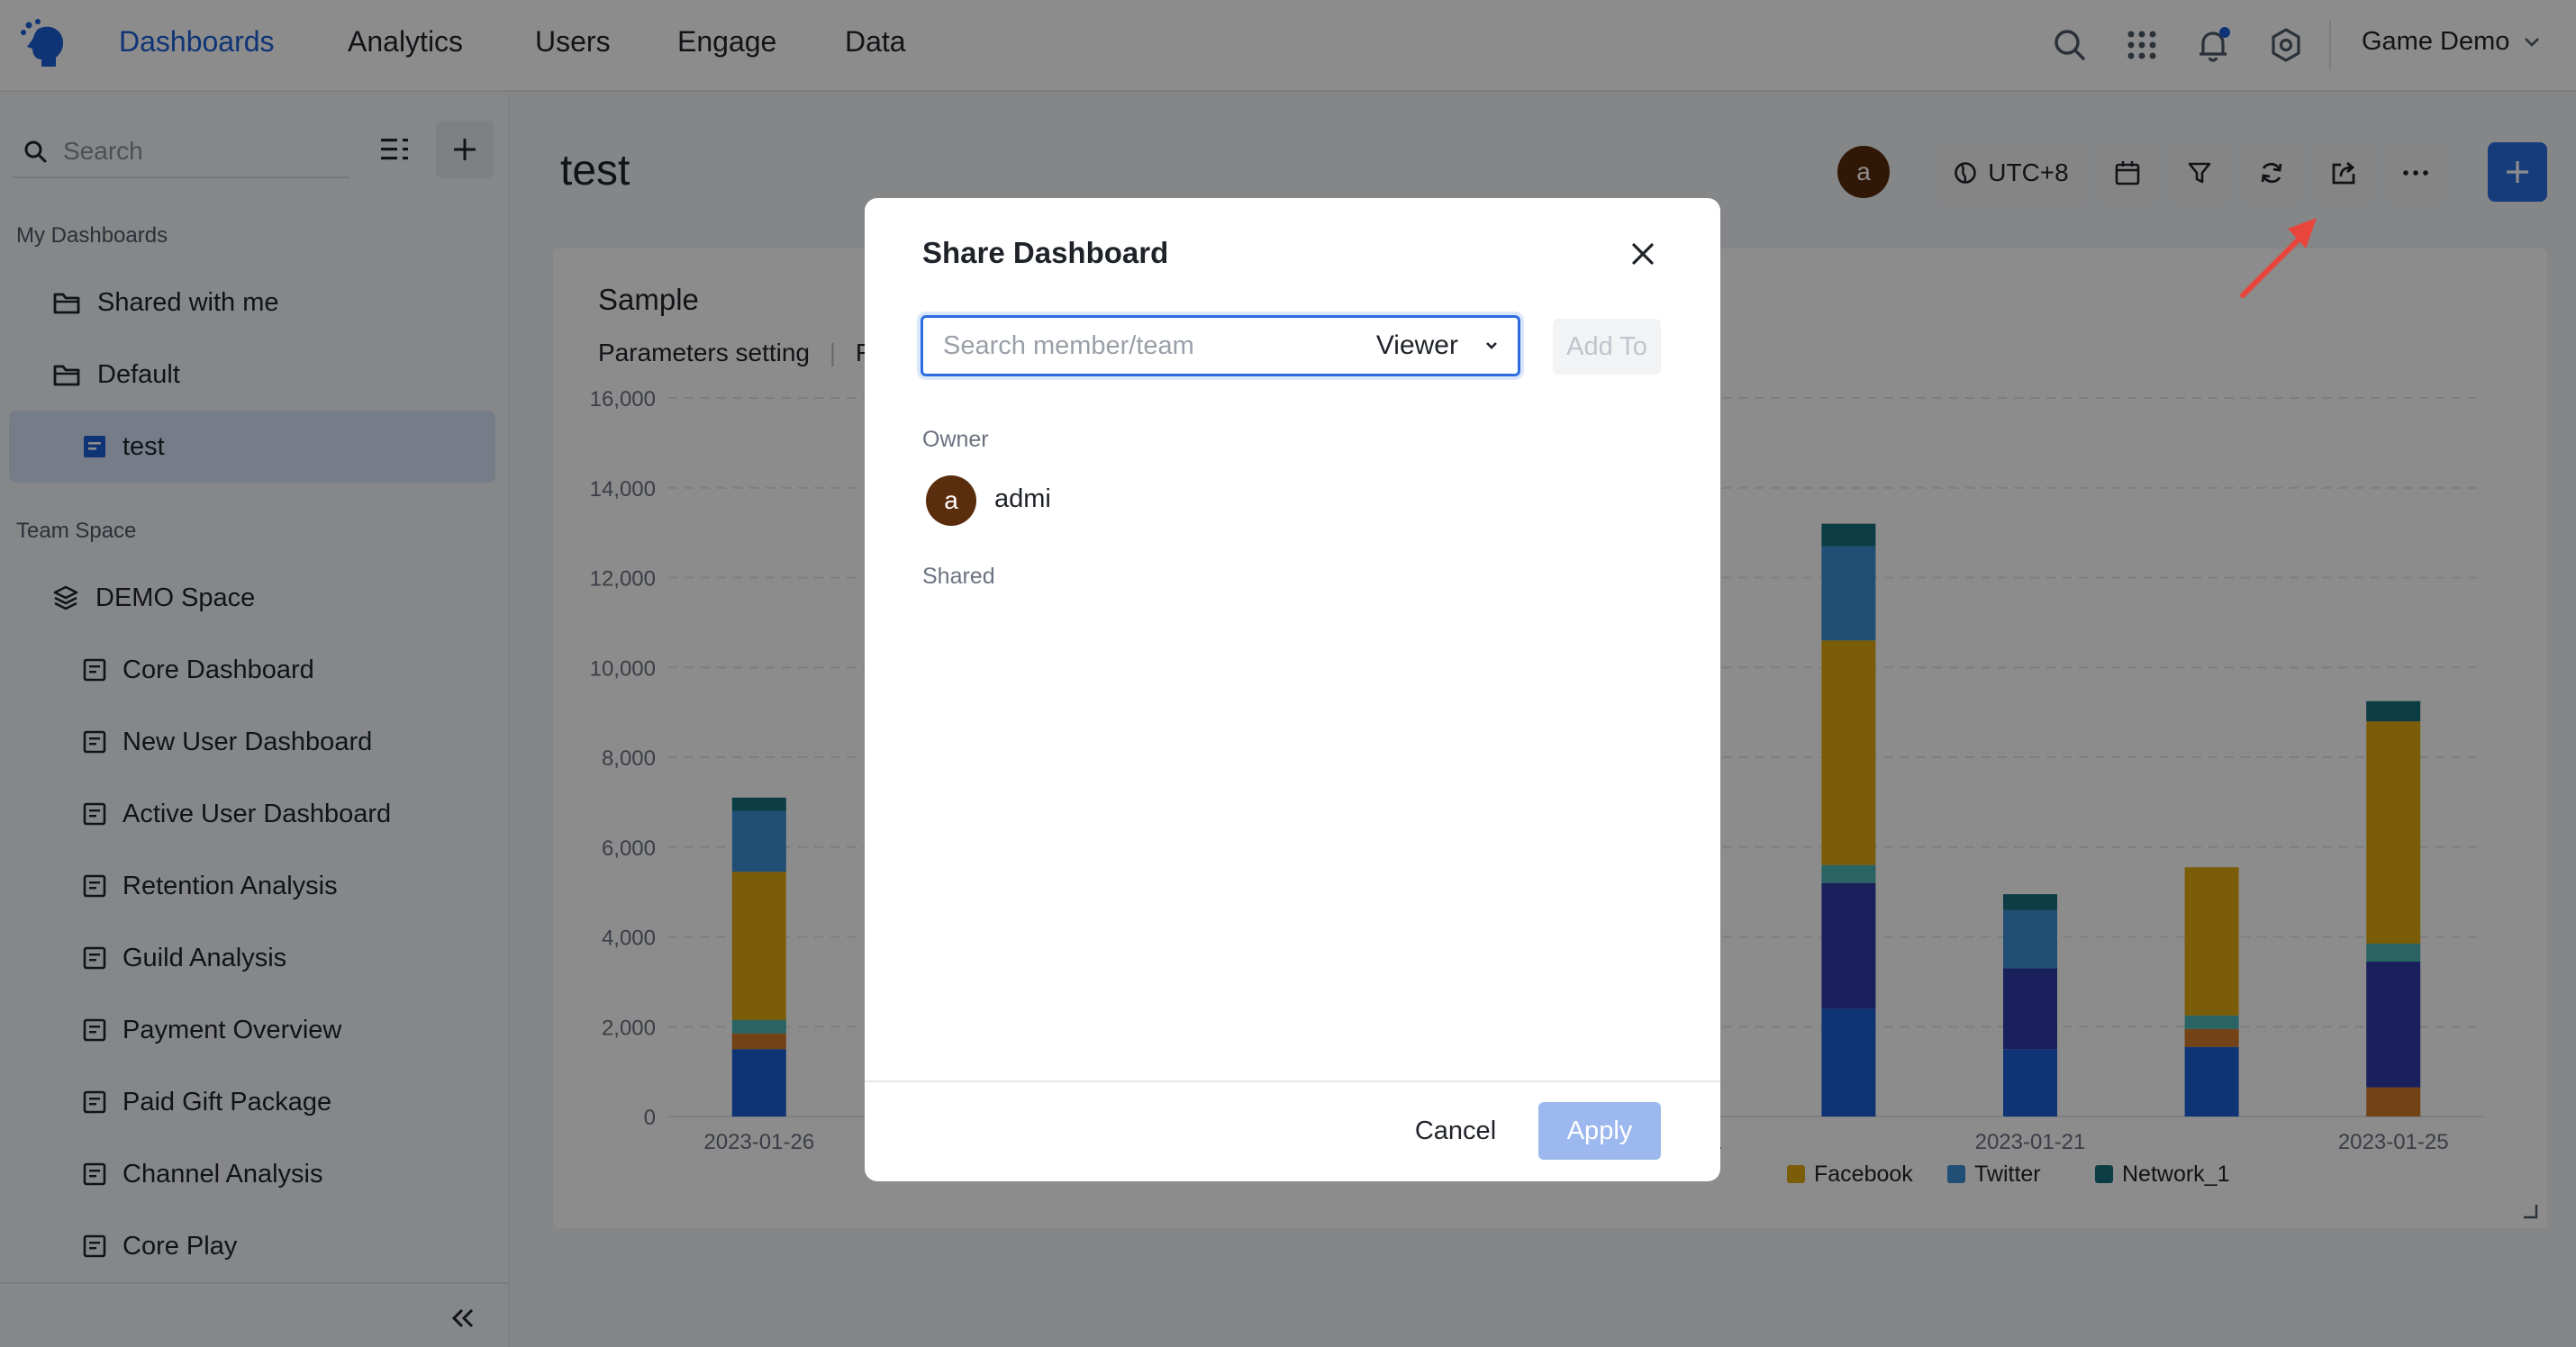 This screenshot has height=1347, width=2576. Describe the element at coordinates (951, 501) in the screenshot. I see `avatar: a` at that location.